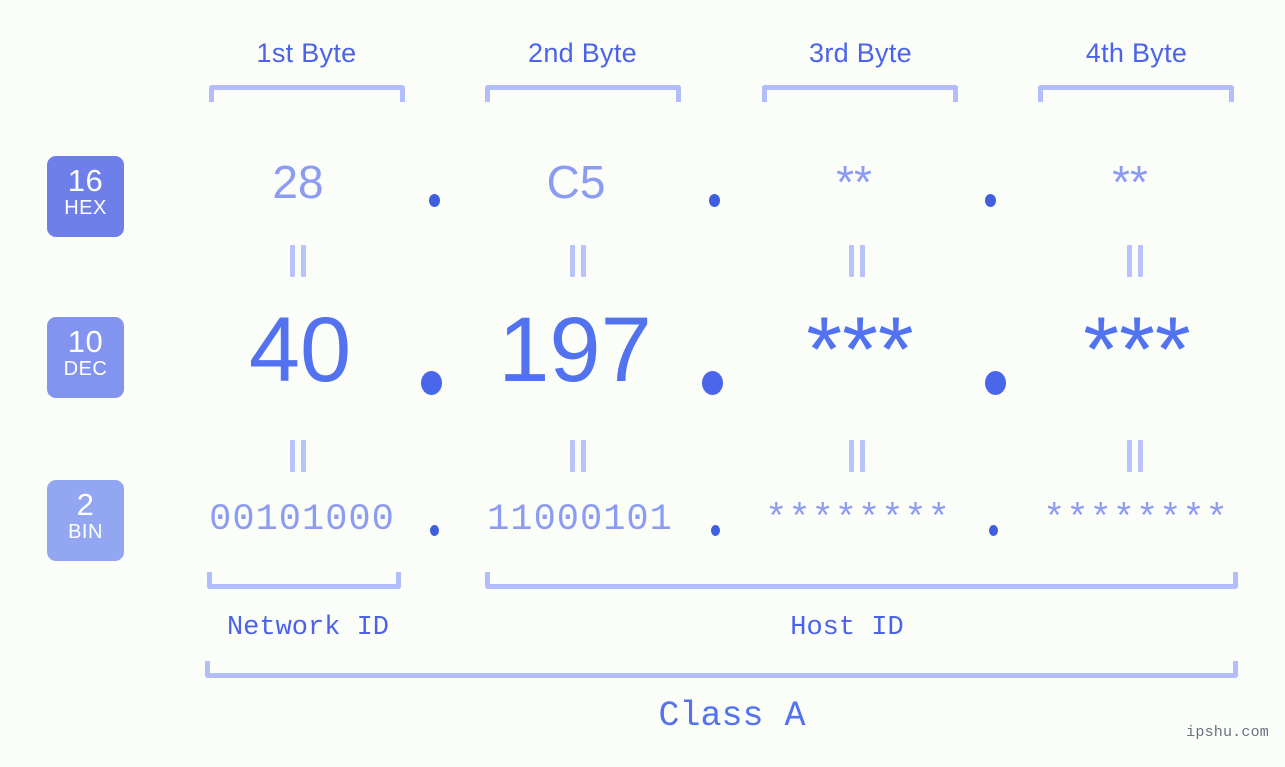 The image size is (1285, 767). I want to click on byte-header-3: 3rd Byte, so click(860, 53).